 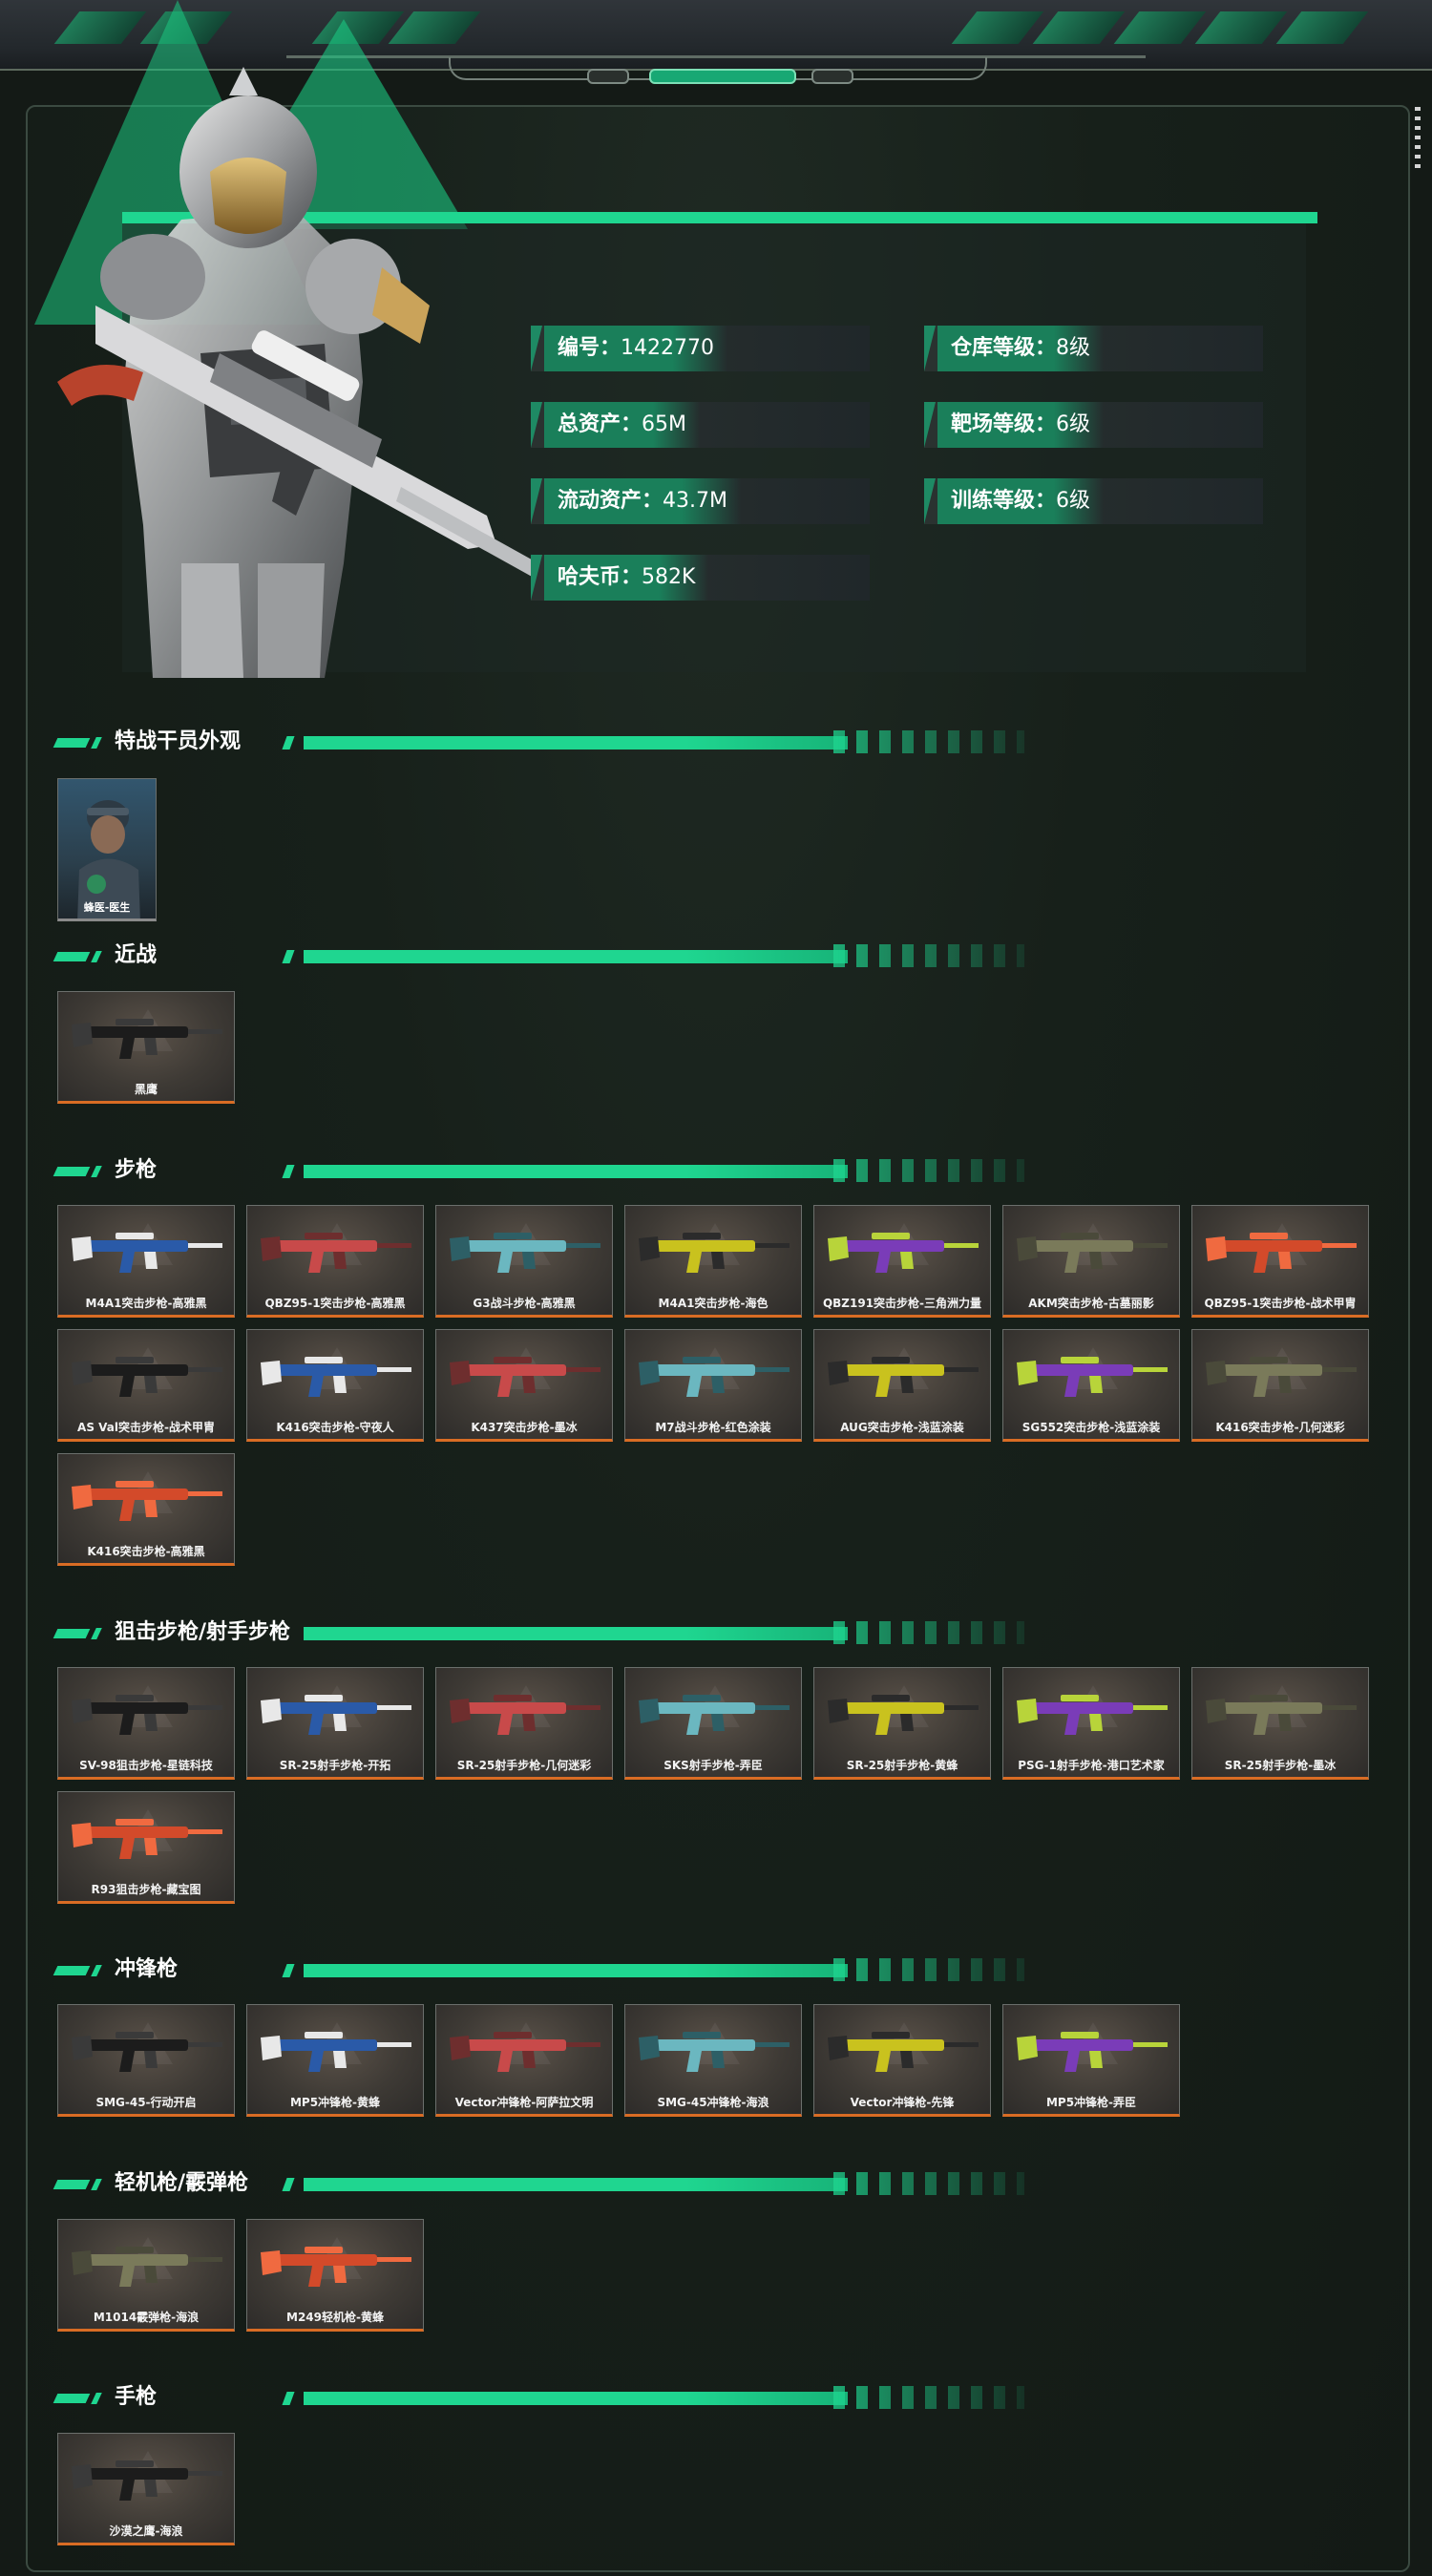 I want to click on weapon-card: K416突击步枪-几何迷彩, so click(x=1280, y=1385).